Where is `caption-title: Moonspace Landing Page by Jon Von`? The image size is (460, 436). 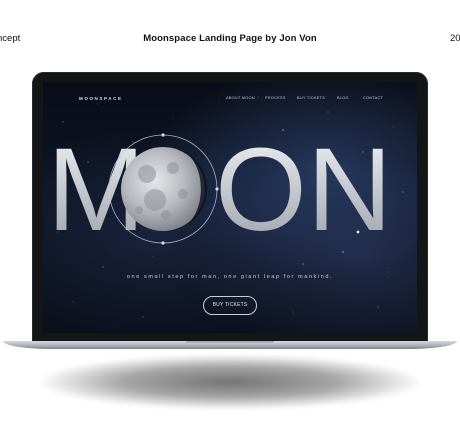
caption-title: Moonspace Landing Page by Jon Von is located at coordinates (230, 38).